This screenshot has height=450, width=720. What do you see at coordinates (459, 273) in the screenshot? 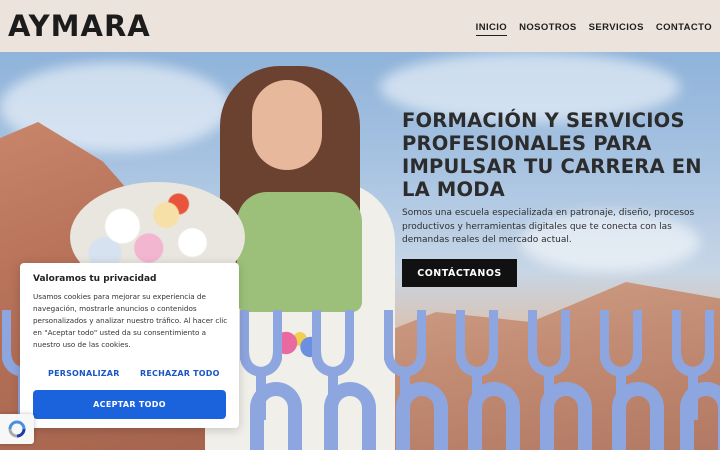
I see `contact-button: CONTÁCTANOS` at bounding box center [459, 273].